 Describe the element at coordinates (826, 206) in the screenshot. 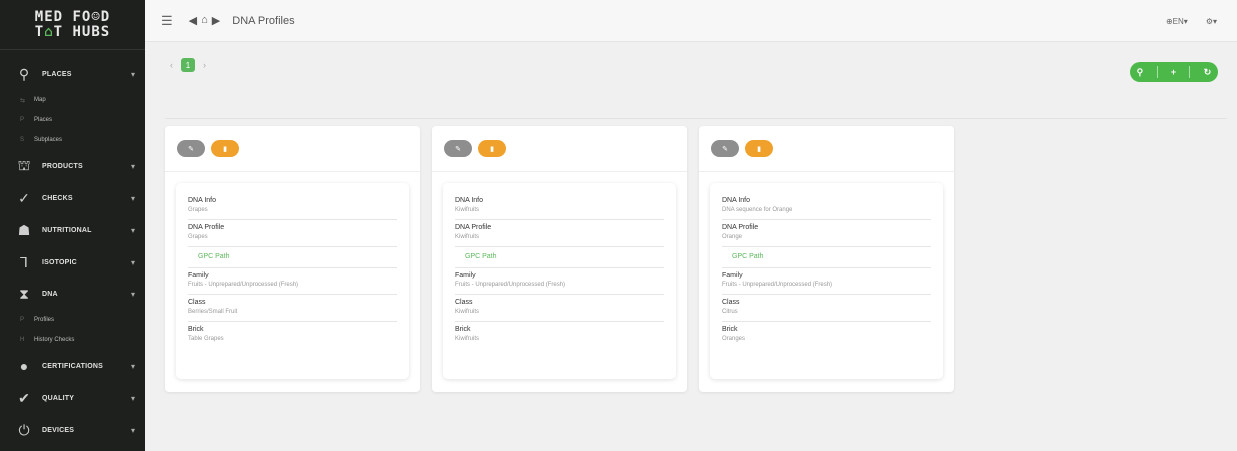

I see `field-dna-info: DNA Info DNA sequence for Orange` at that location.